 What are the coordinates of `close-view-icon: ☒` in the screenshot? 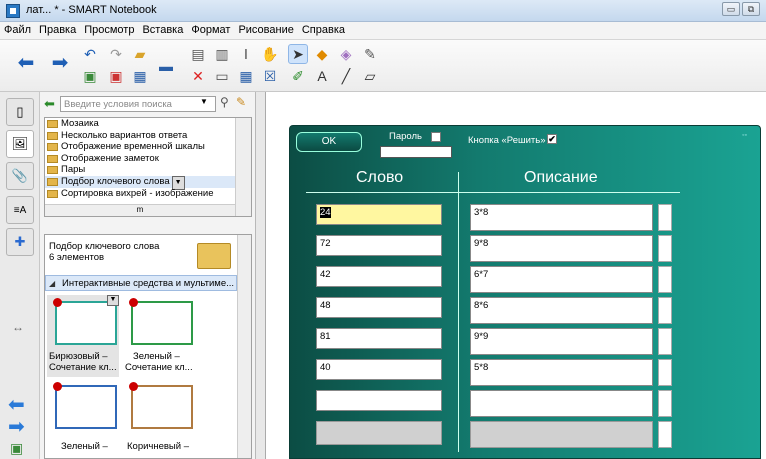 It's located at (270, 76).